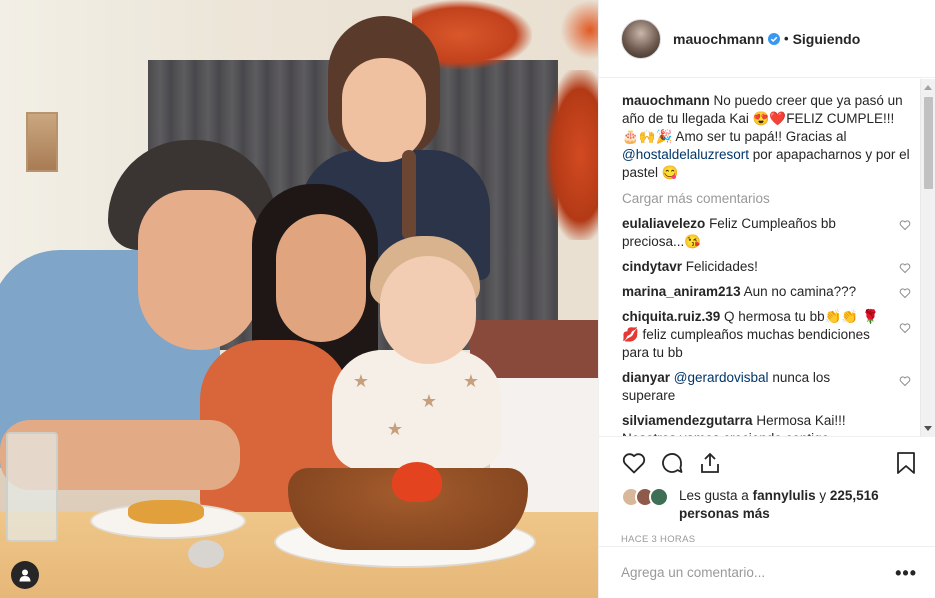 The image size is (935, 598). I want to click on comment-item: cindytavr Felicidades!, so click(766, 267).